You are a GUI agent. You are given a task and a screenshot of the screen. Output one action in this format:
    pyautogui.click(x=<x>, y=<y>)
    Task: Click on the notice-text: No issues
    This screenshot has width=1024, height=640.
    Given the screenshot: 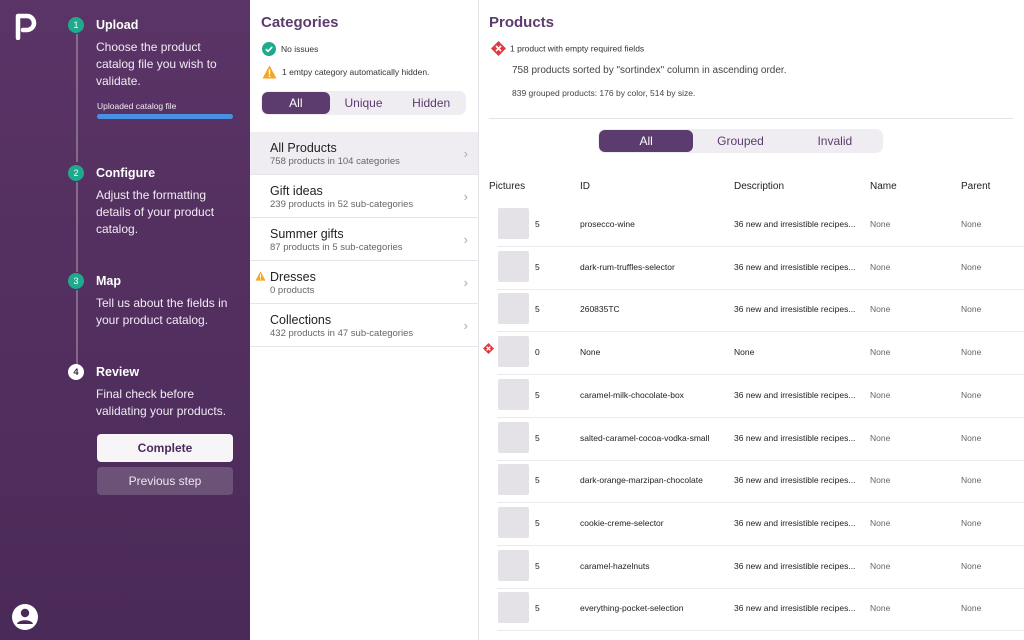 What is the action you would take?
    pyautogui.click(x=300, y=48)
    